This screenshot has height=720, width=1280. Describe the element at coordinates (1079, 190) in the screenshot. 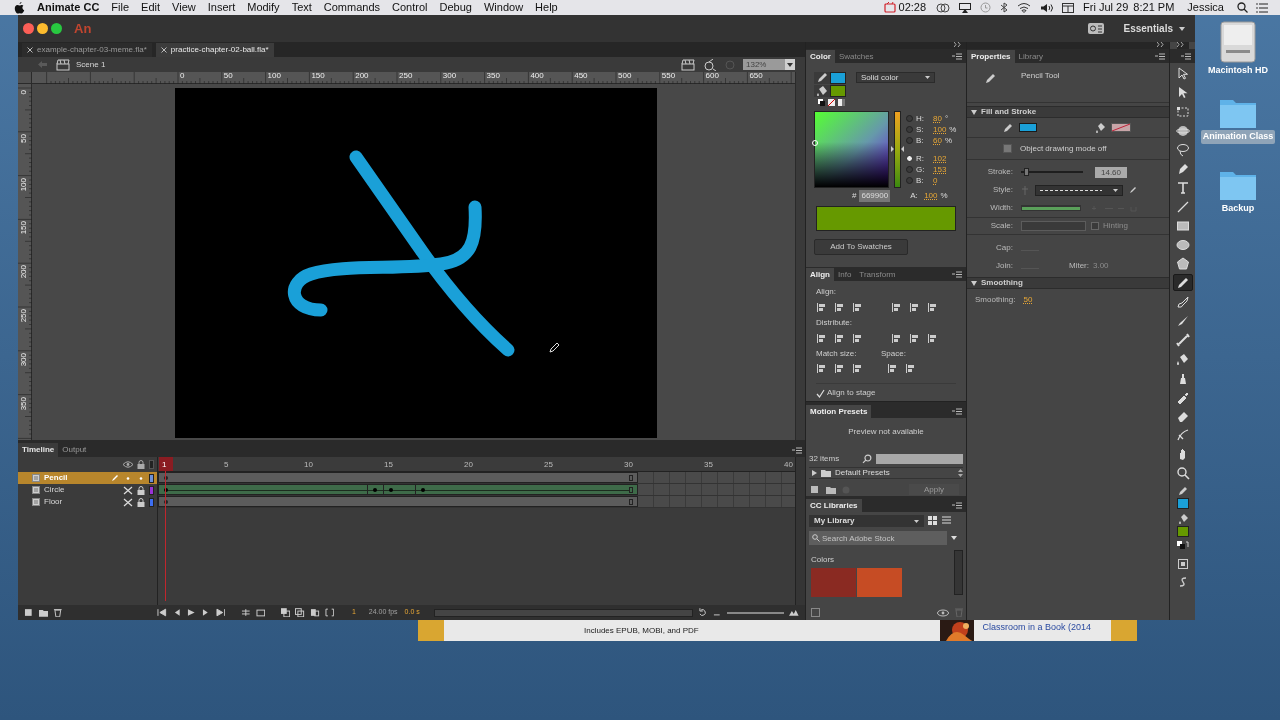

I see `stroke-style-dropdown` at that location.